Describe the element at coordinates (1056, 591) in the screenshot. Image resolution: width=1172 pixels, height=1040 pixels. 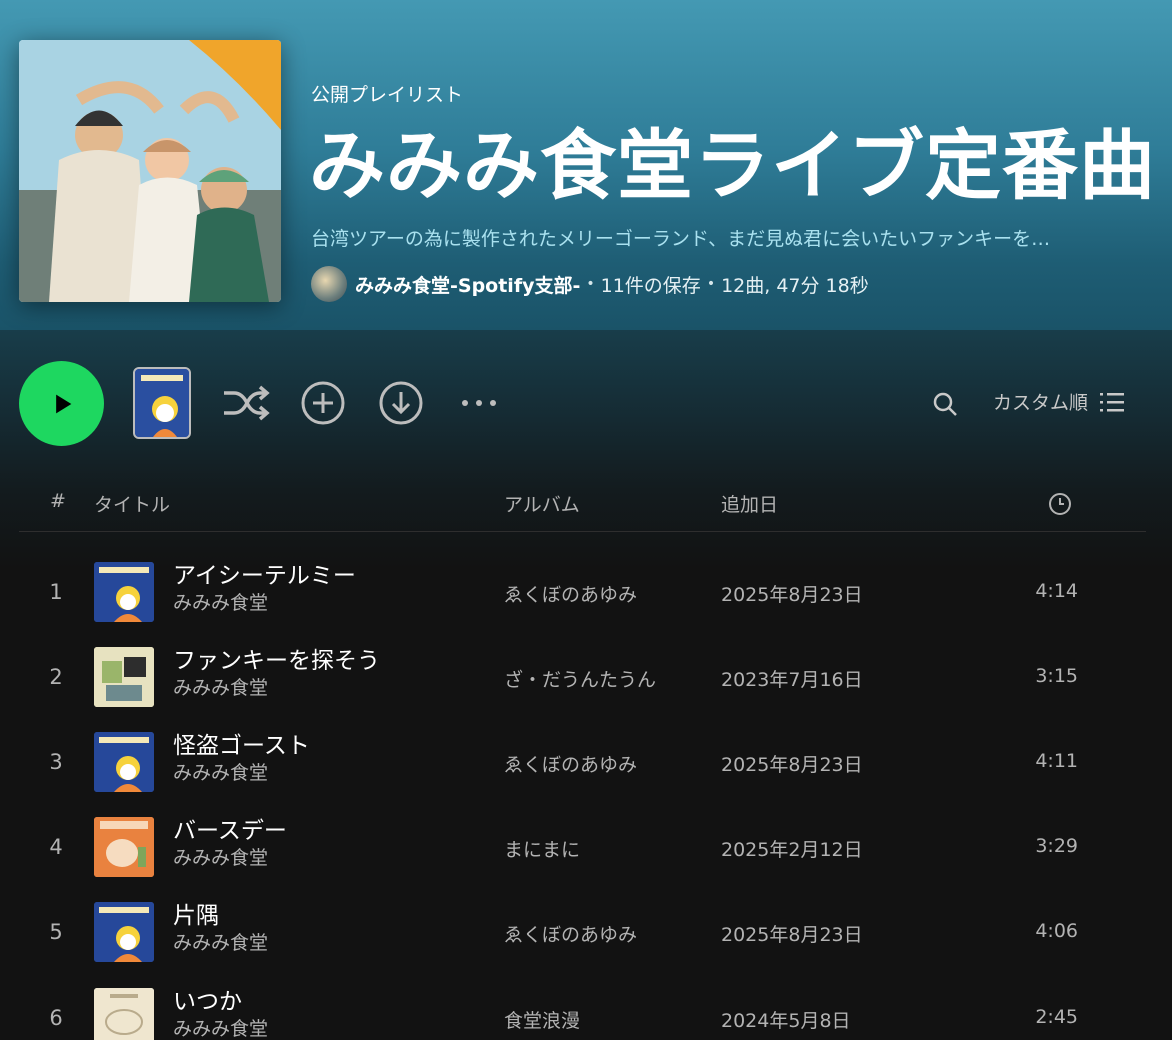
I see `track-duration: 4:14` at that location.